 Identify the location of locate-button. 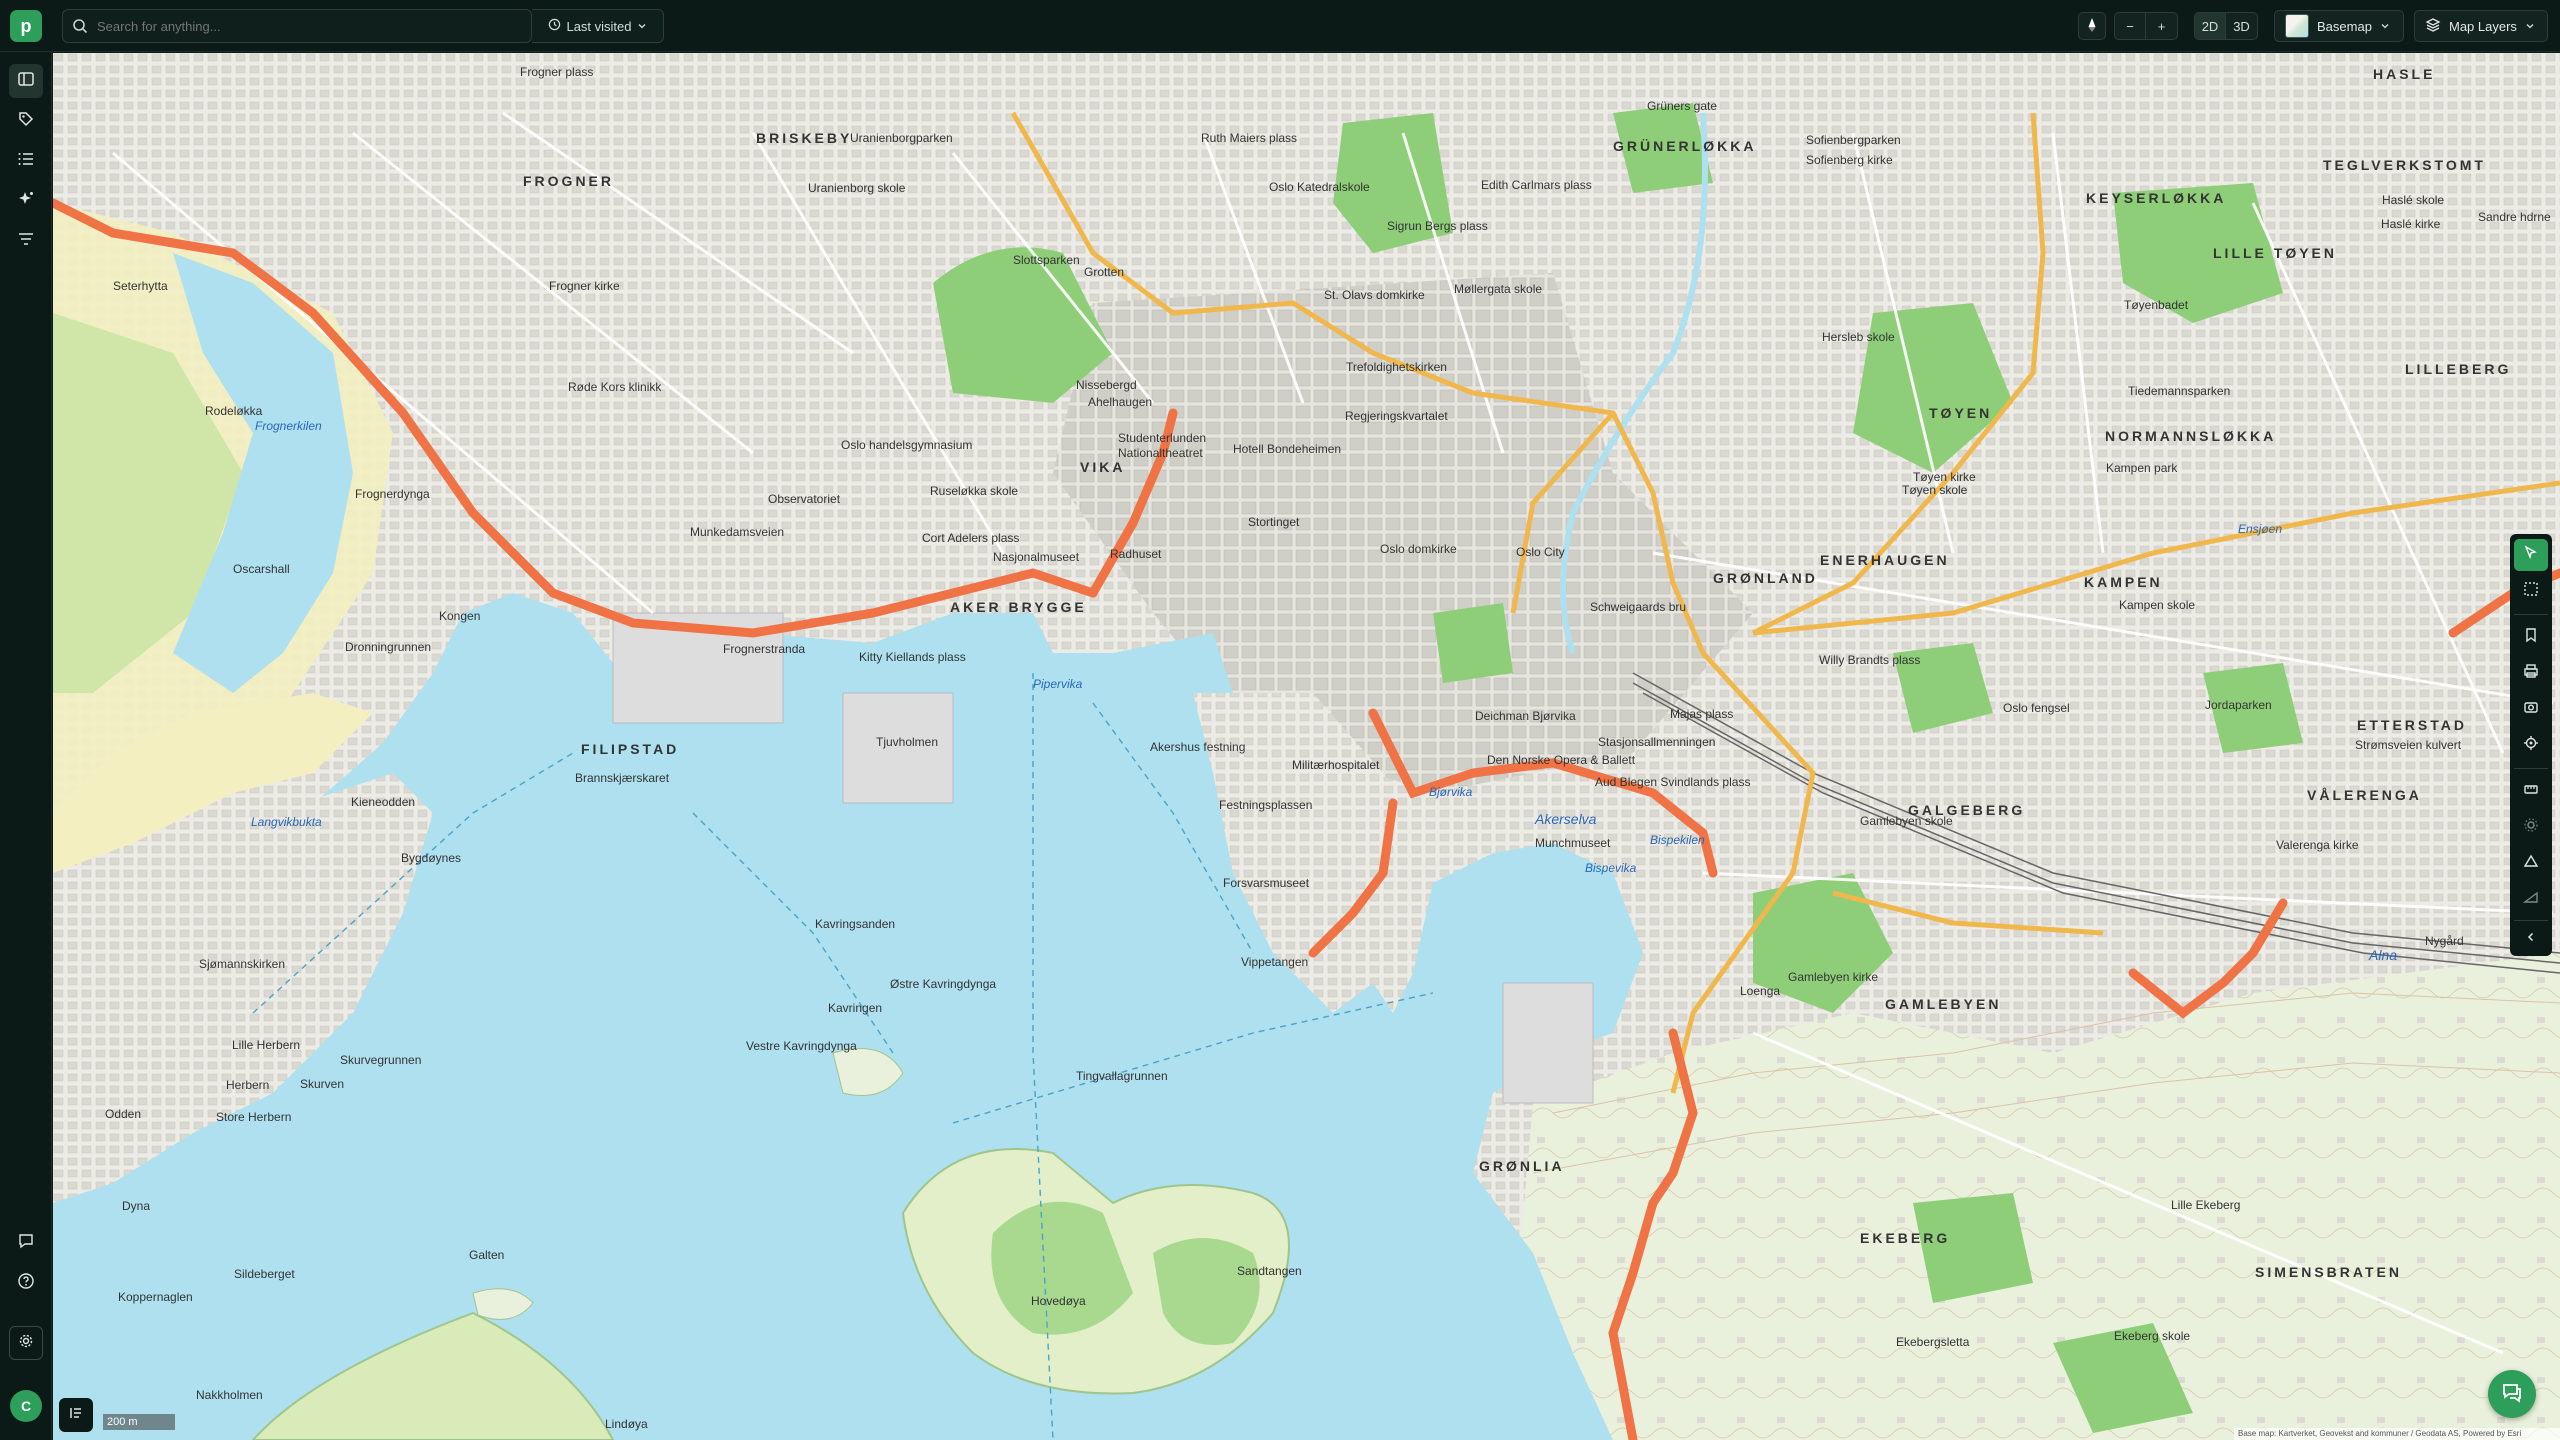
(2531, 745).